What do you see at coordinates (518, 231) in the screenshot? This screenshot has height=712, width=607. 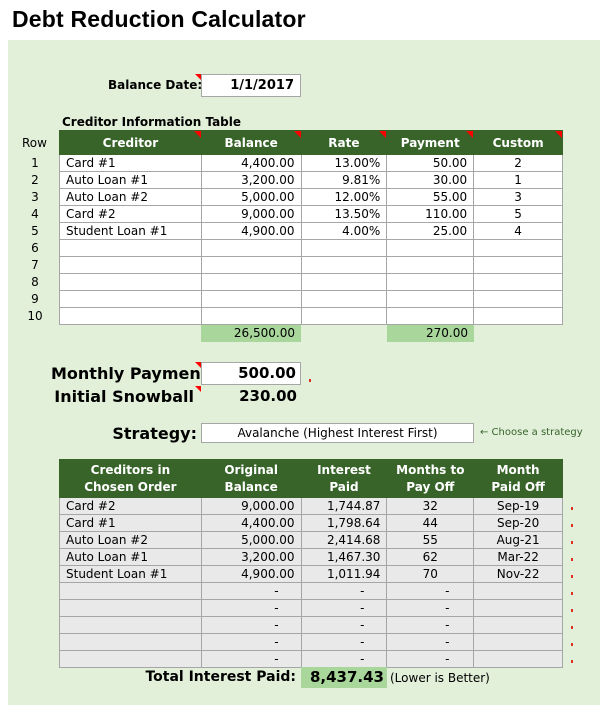 I see `cell-custom: 4` at bounding box center [518, 231].